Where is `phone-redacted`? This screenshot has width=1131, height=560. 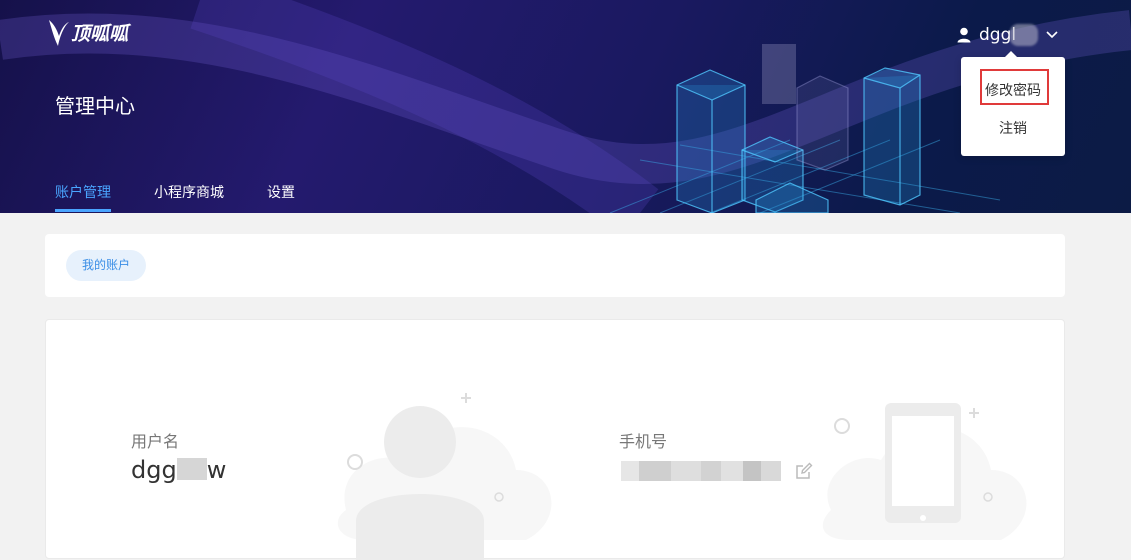 phone-redacted is located at coordinates (701, 471).